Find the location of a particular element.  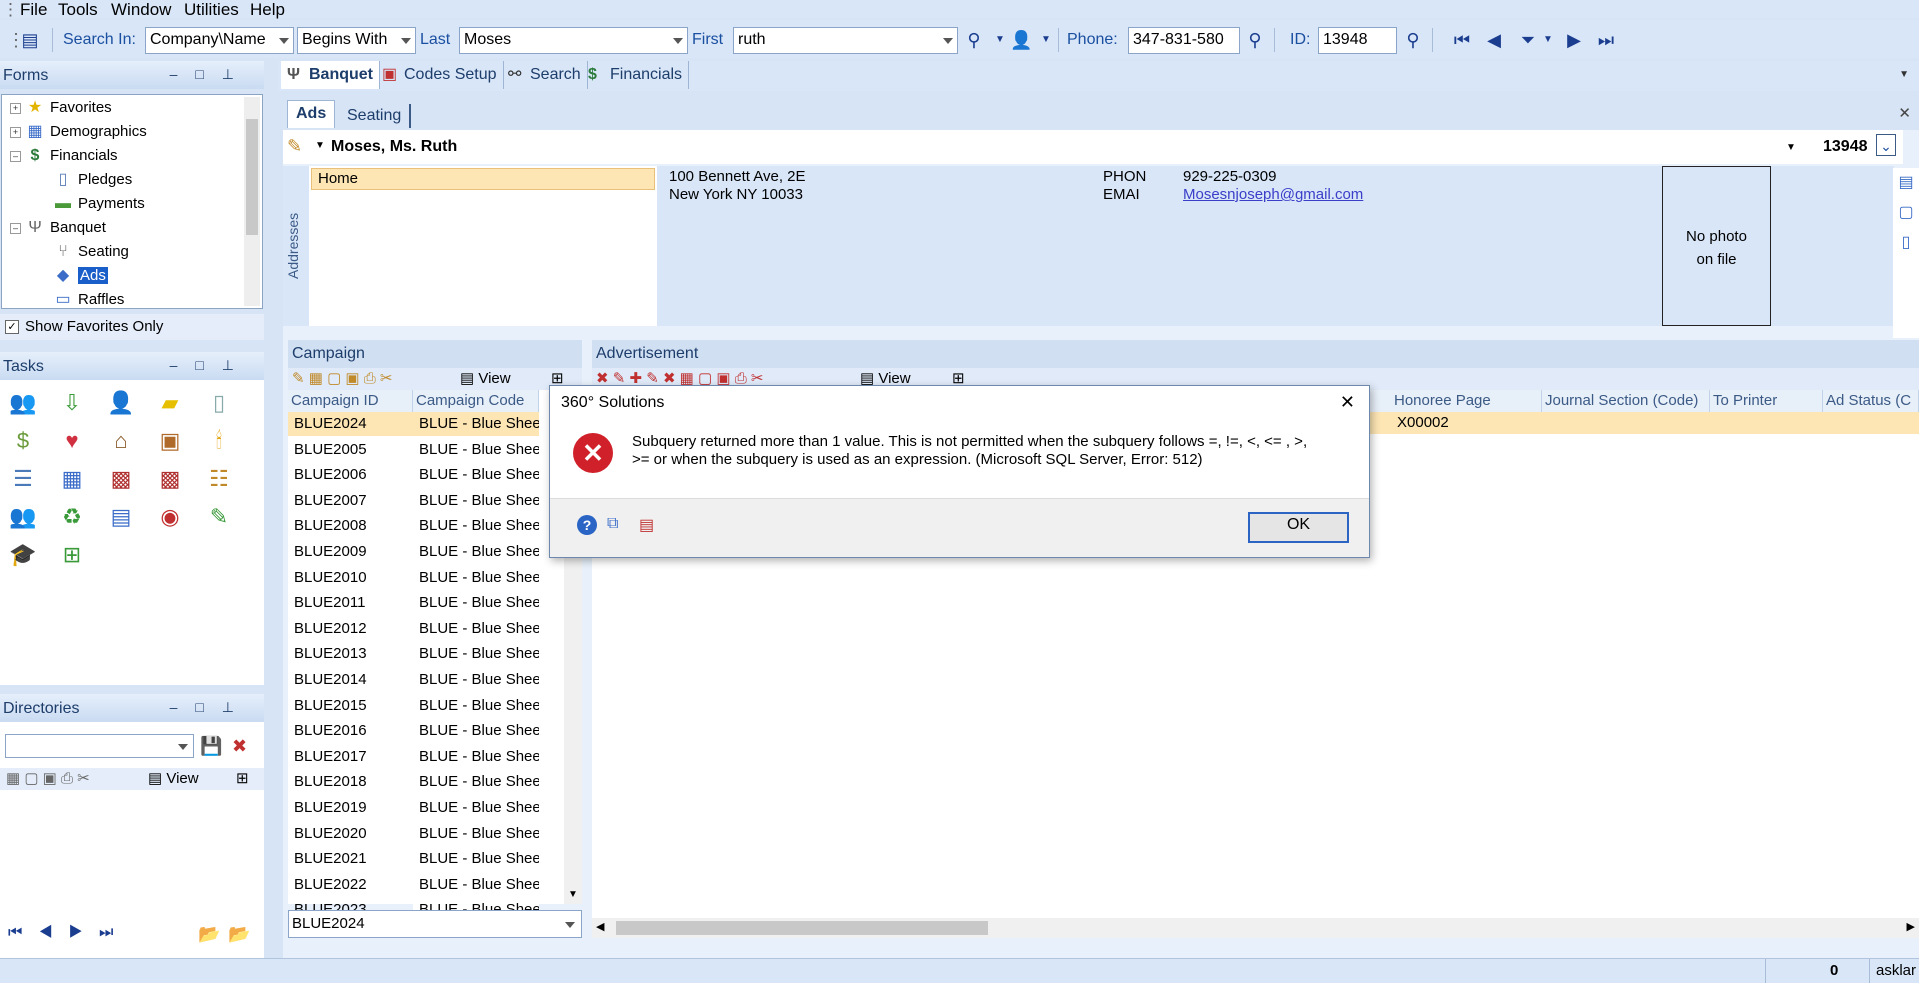

col-campaign-code: Campaign Code is located at coordinates (476, 401).